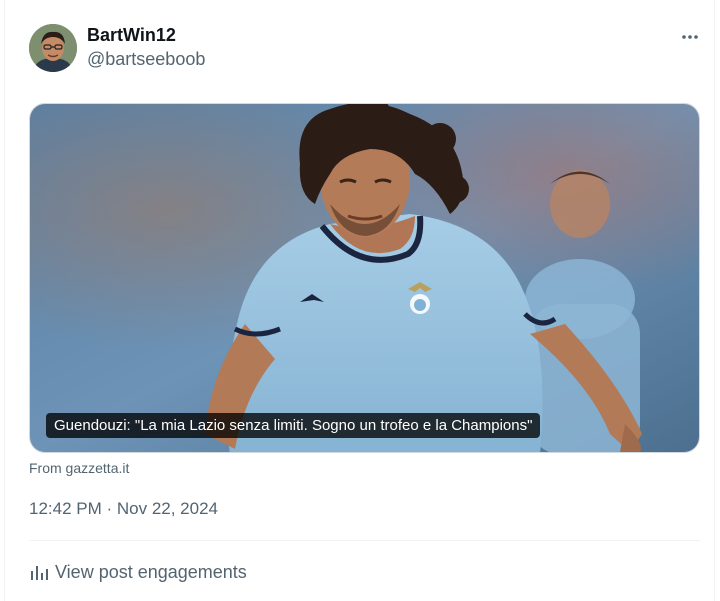 The image size is (720, 601). What do you see at coordinates (123, 509) in the screenshot?
I see `post-timestamp: 12:42 PM · Nov 22, 2024` at bounding box center [123, 509].